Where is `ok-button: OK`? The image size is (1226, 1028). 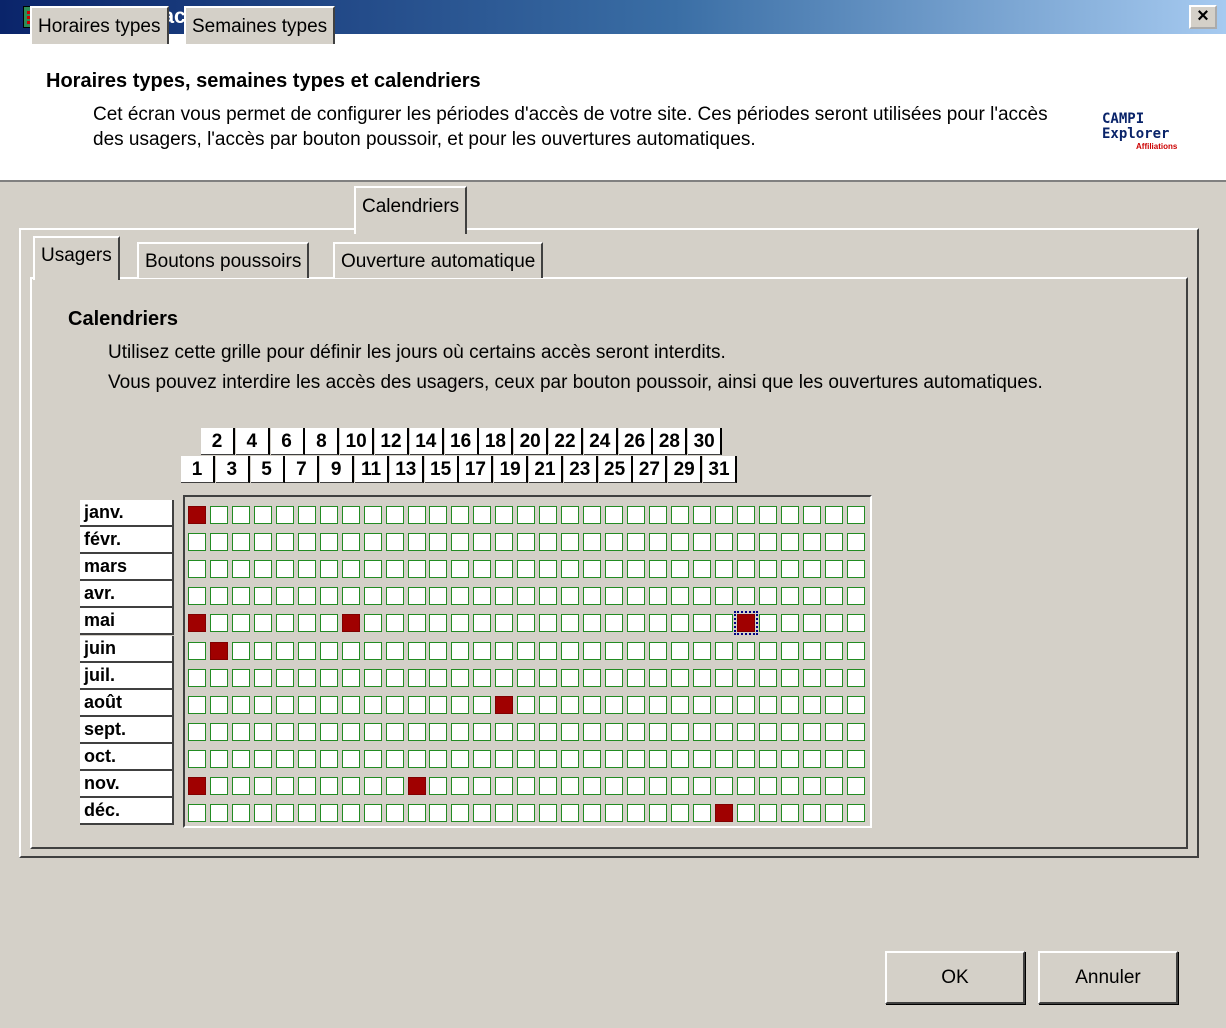
ok-button: OK is located at coordinates (955, 977).